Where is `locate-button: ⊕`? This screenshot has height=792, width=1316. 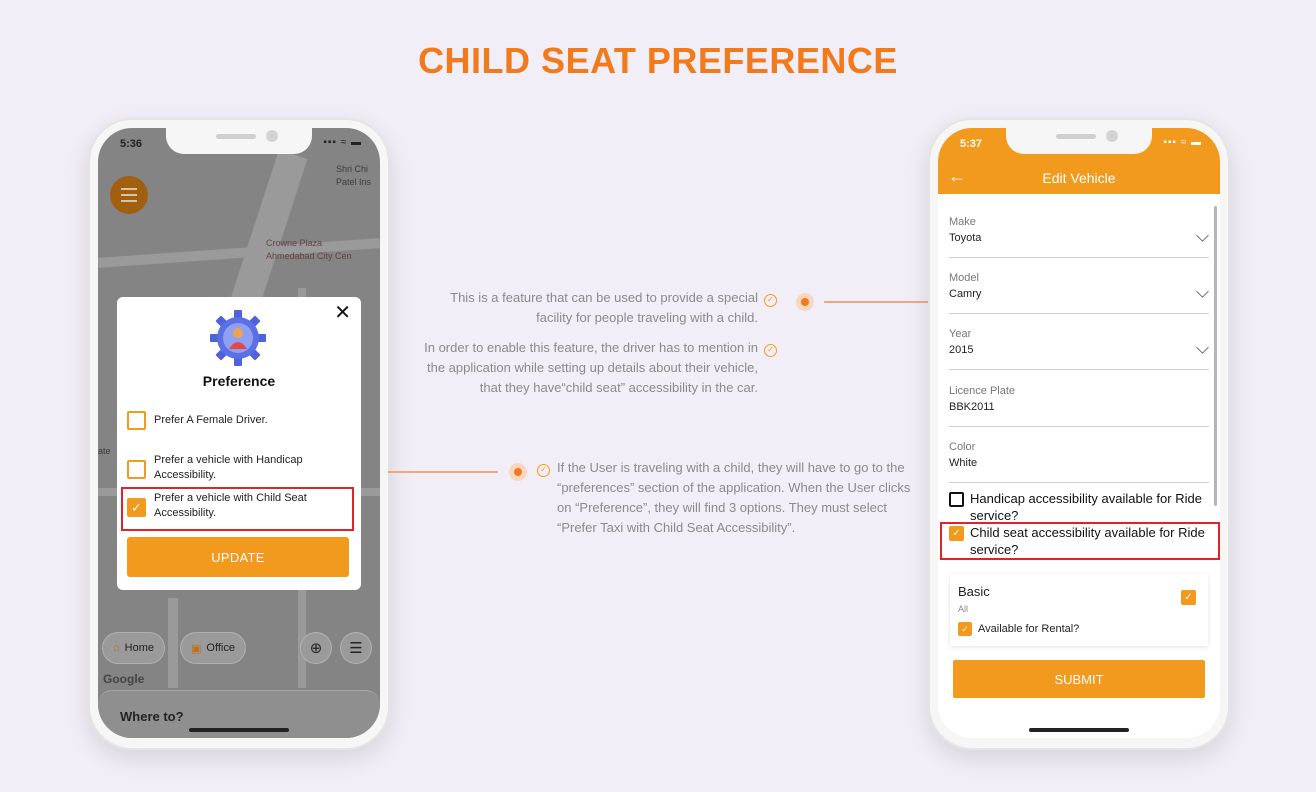
locate-button: ⊕ is located at coordinates (316, 648).